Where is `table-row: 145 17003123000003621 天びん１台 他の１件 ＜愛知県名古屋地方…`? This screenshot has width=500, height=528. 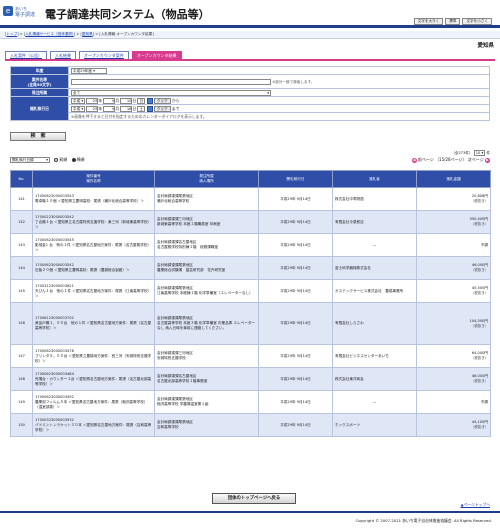
table-row: 145 17003123000003621 天びん１台 他の１件 ＜愛知県名古屋地方… is located at coordinates (250, 291).